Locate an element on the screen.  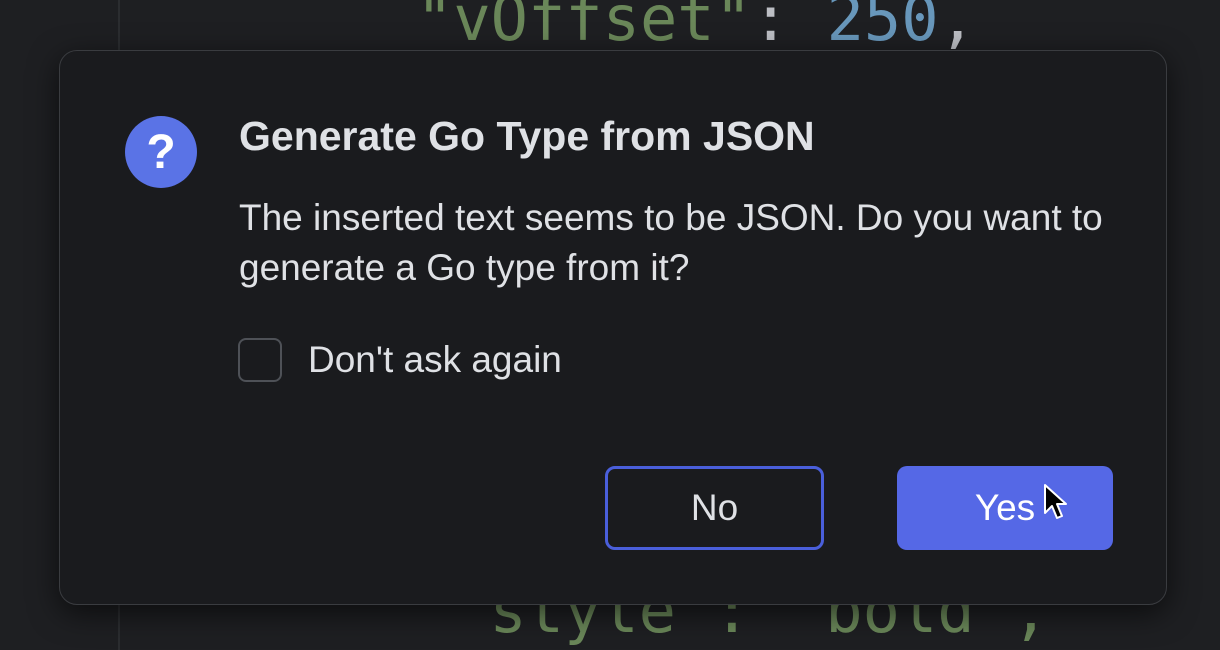
mouse-pointer-icon is located at coordinates (1055, 501).